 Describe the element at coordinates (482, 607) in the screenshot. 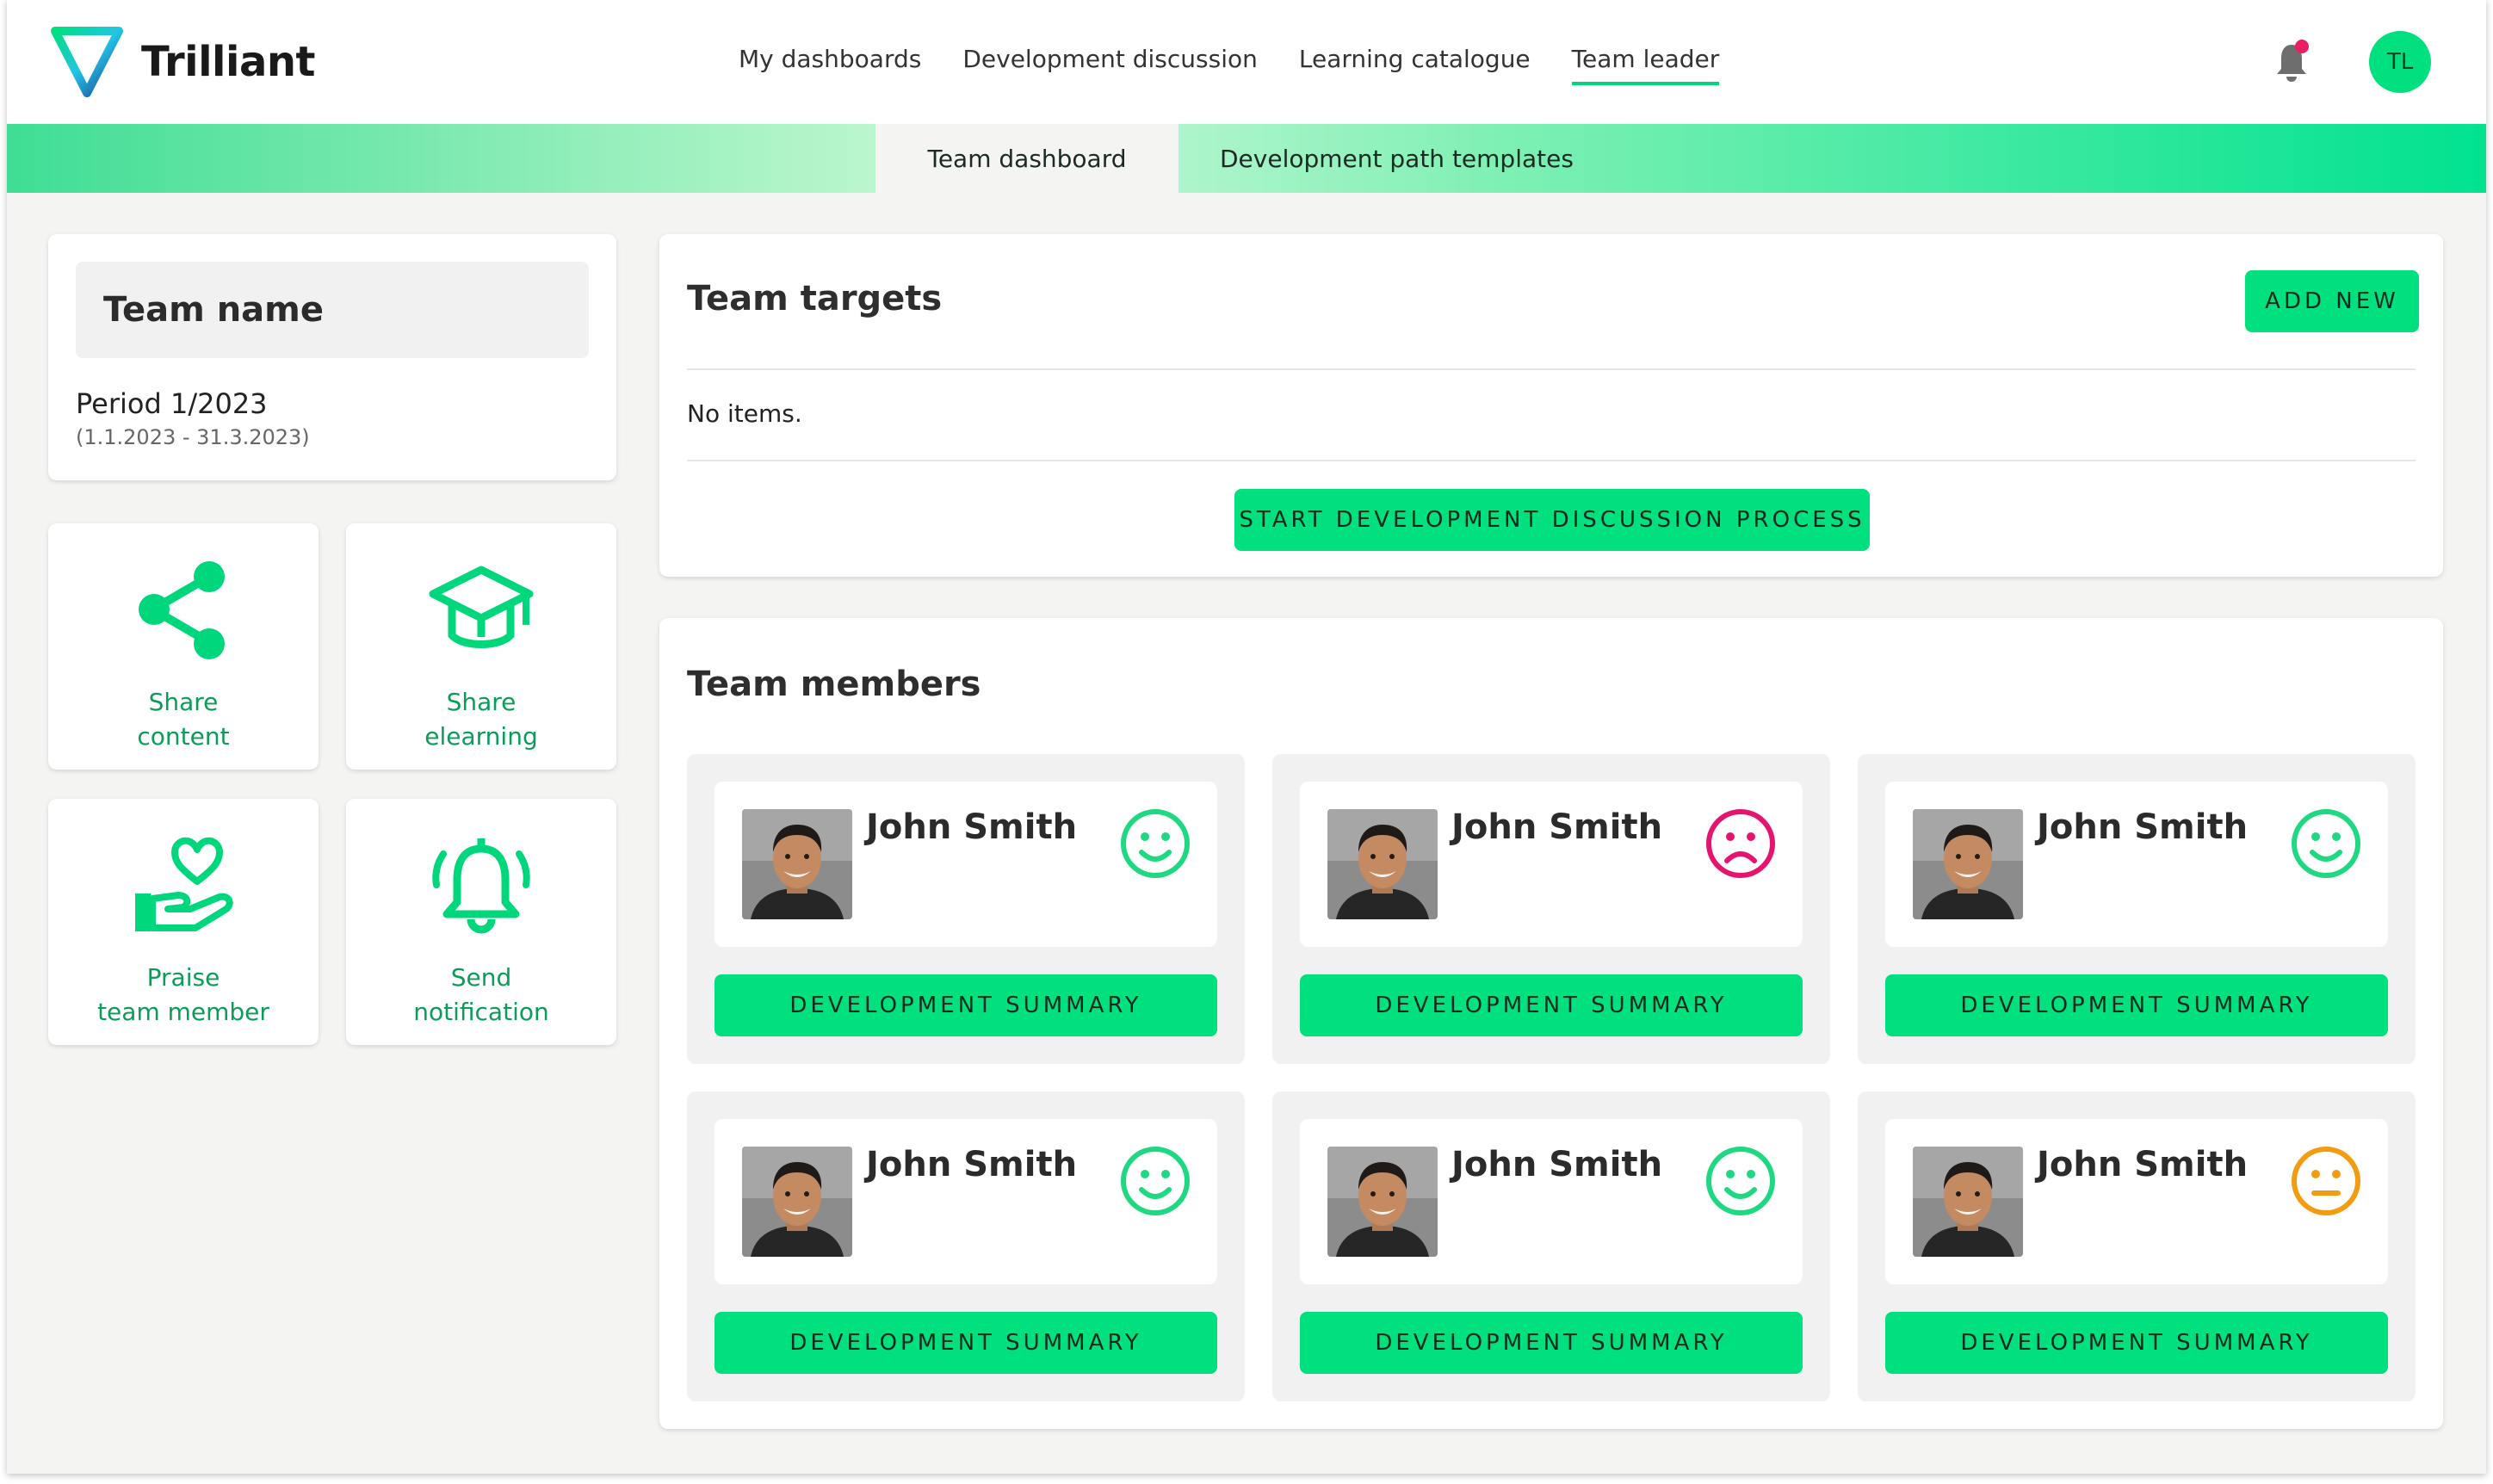

I see `graduation-cap-icon` at that location.